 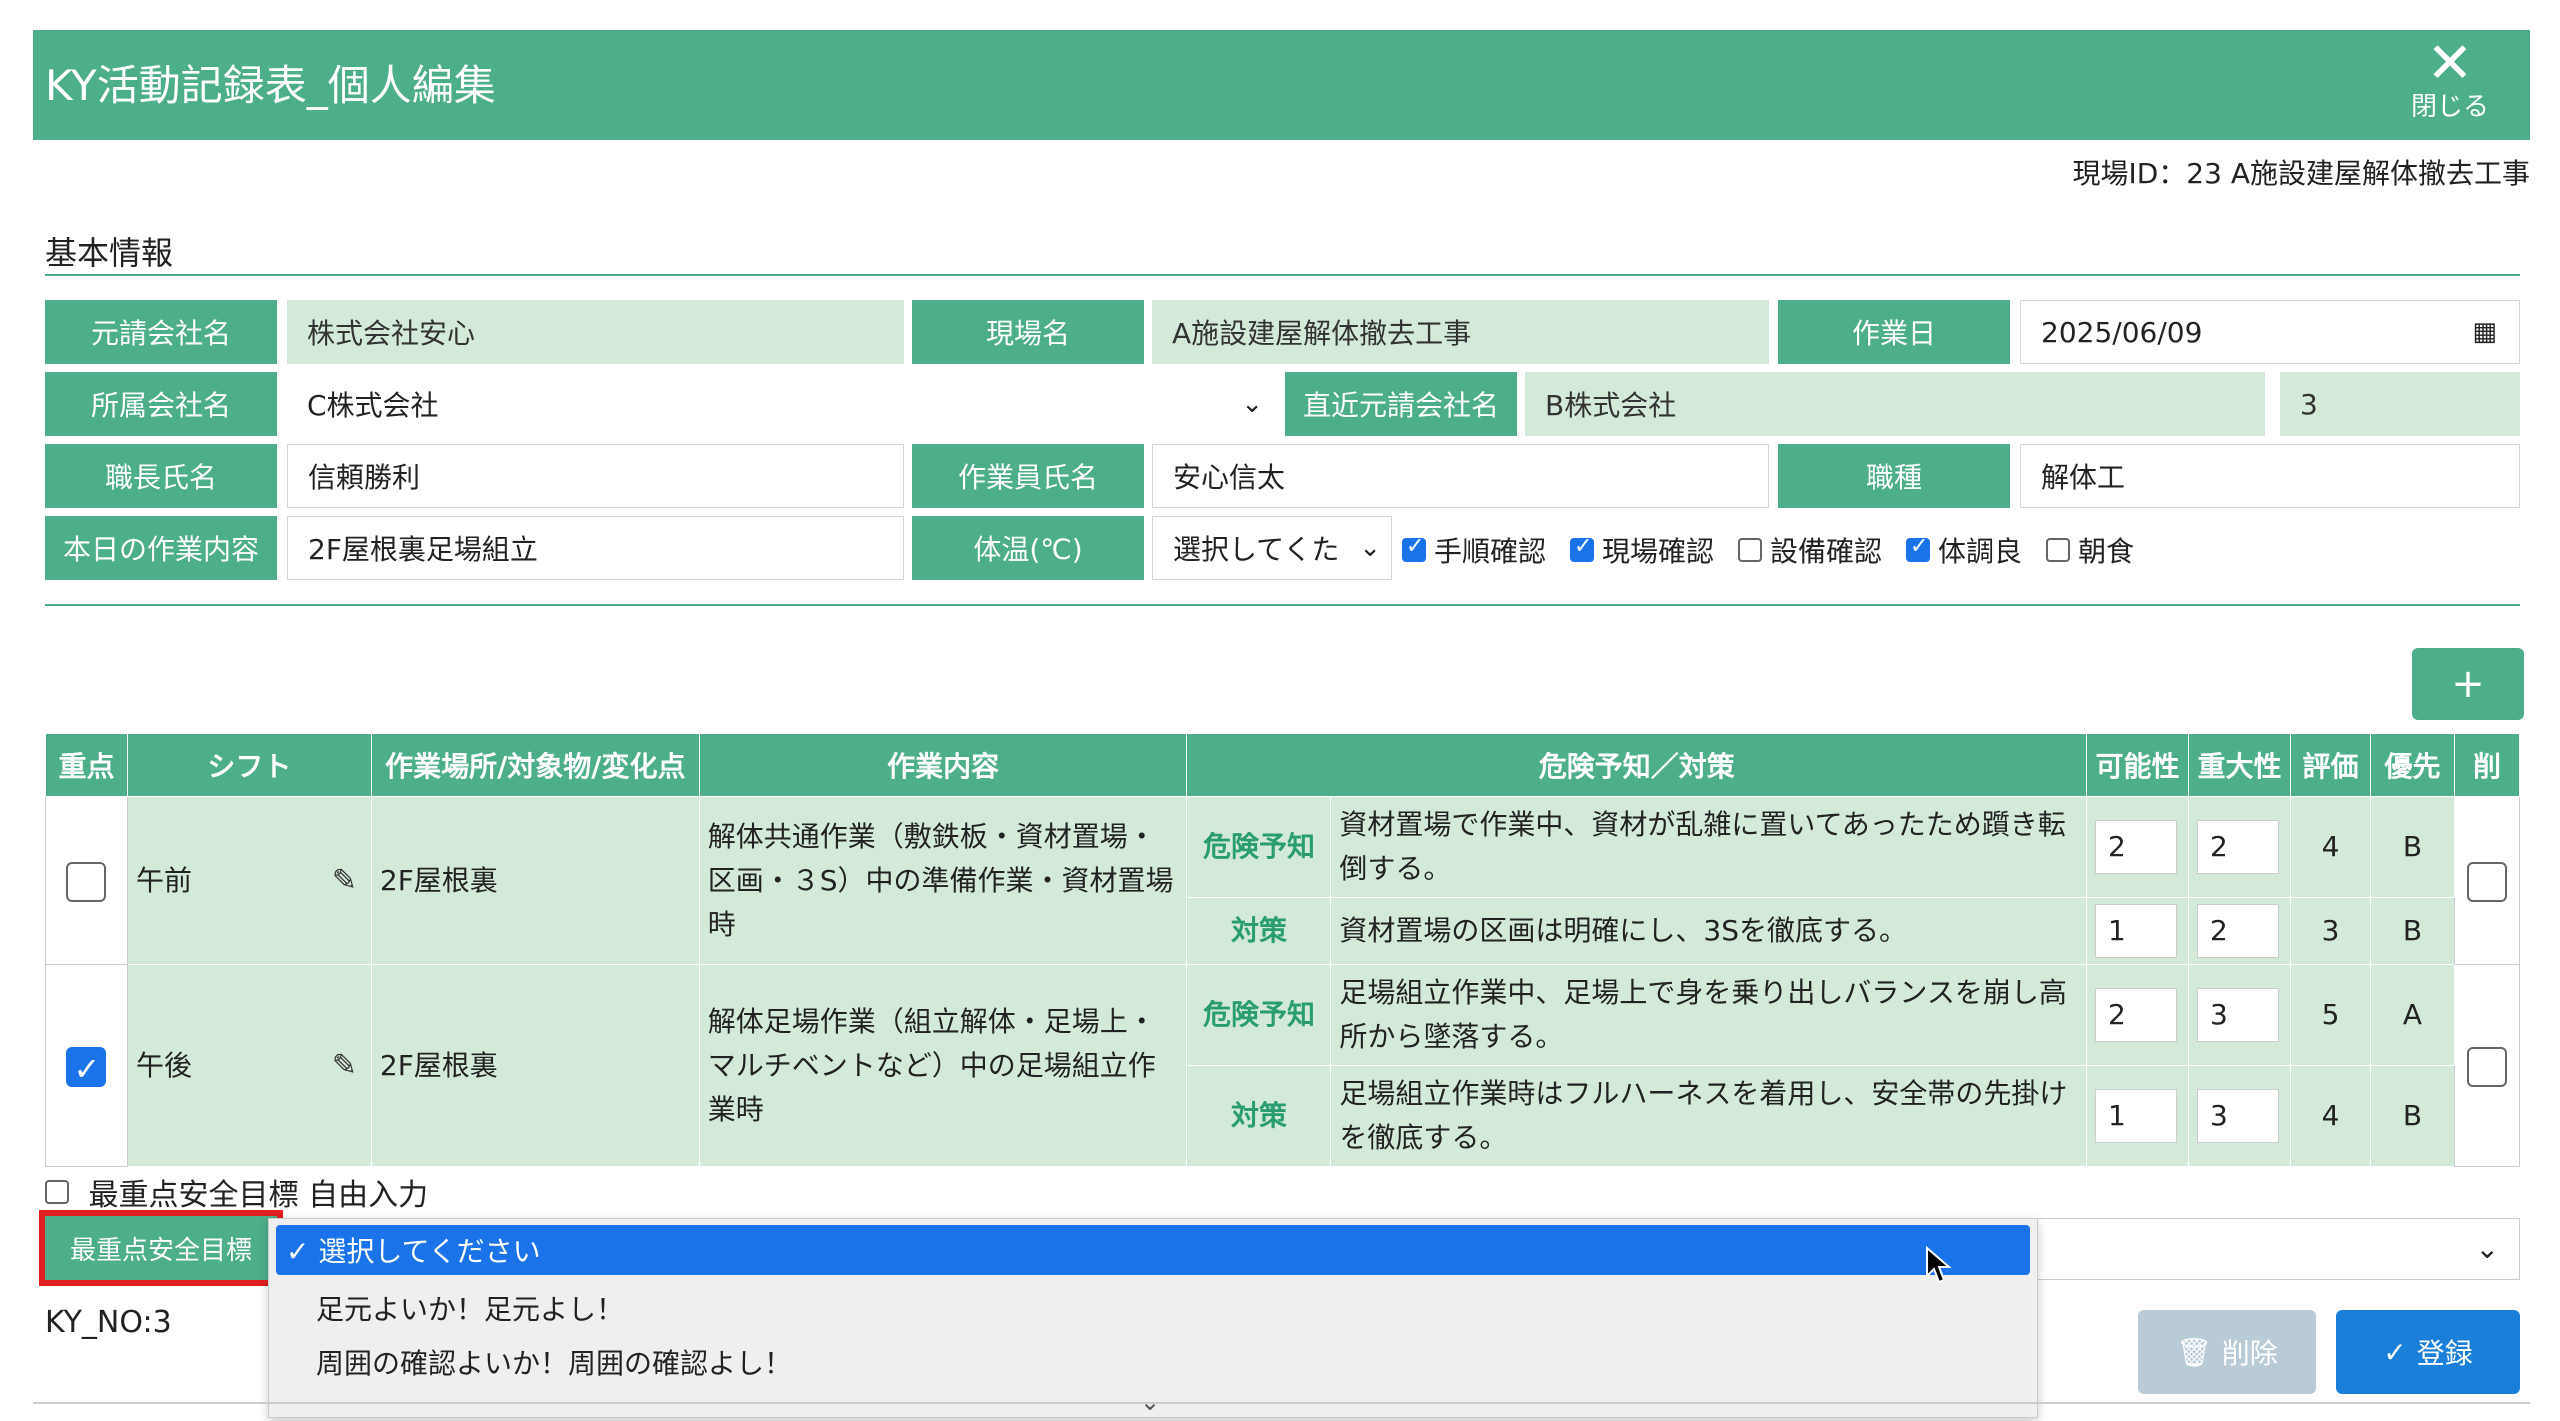 I want to click on task-input: 2F屋根裏足場組立, so click(x=595, y=548).